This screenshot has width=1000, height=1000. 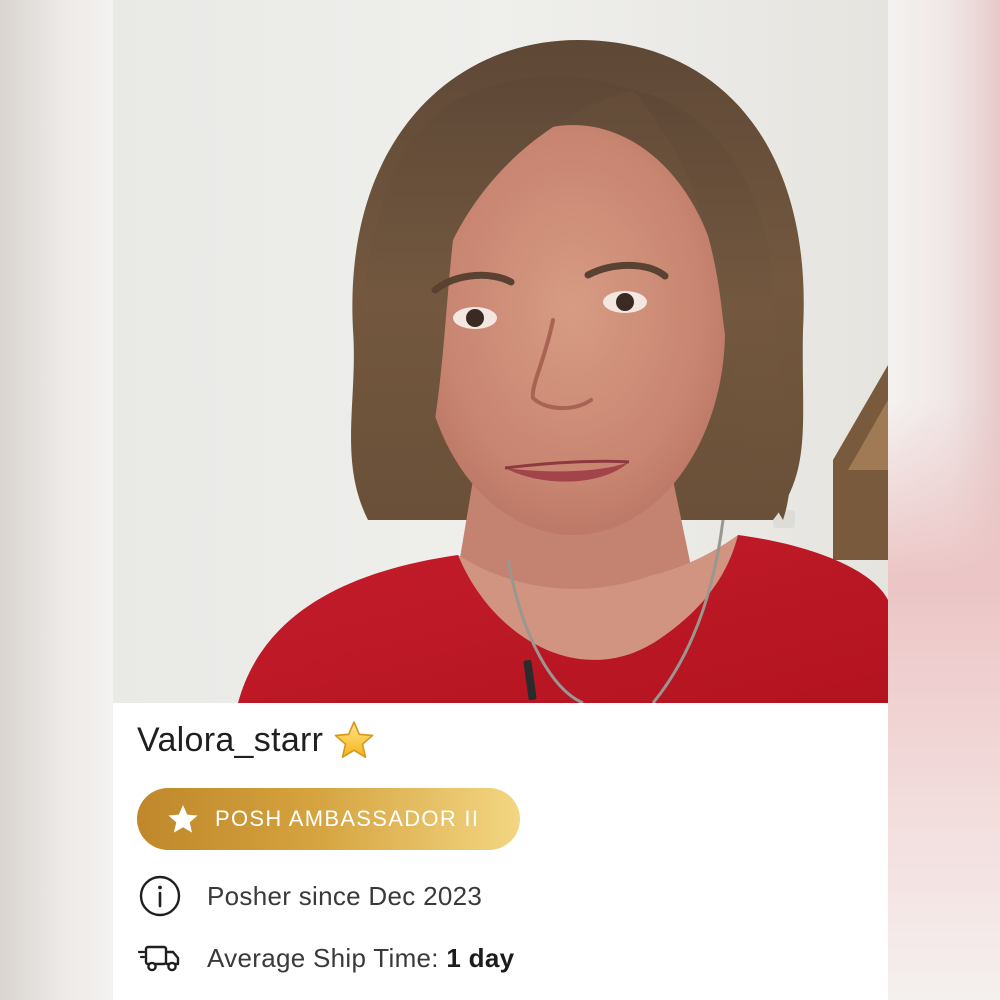 What do you see at coordinates (944, 700) in the screenshot?
I see `blurred-backdrop` at bounding box center [944, 700].